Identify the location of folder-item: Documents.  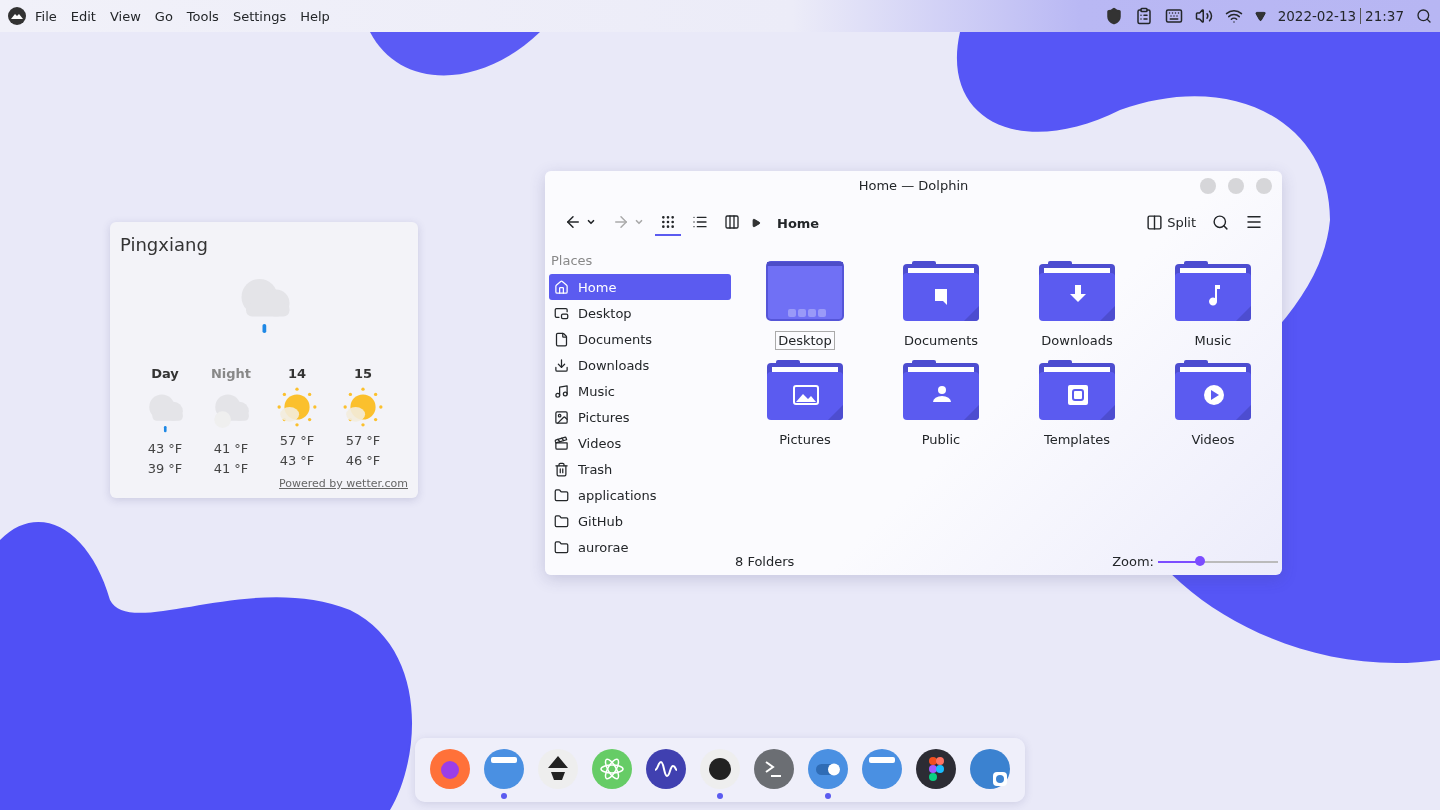
(941, 305).